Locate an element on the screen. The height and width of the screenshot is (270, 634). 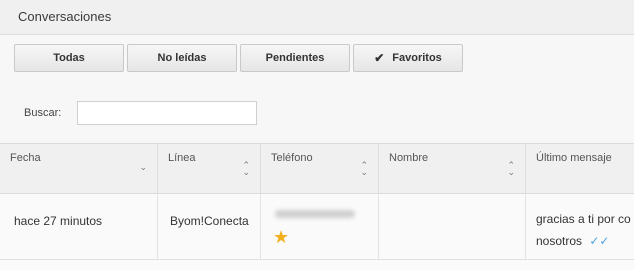
filter-unread-label: No leídas is located at coordinates (182, 58).